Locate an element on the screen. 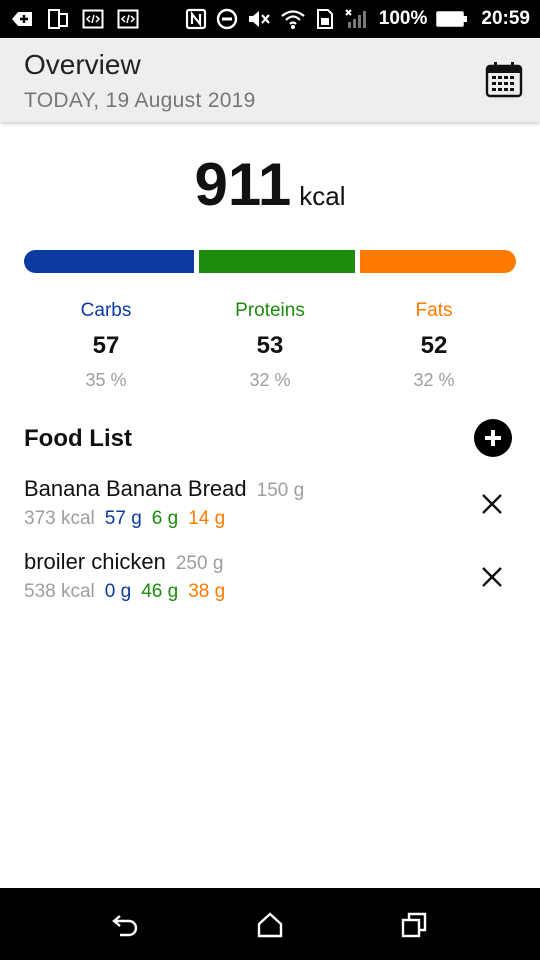  navigation-bar is located at coordinates (270, 924).